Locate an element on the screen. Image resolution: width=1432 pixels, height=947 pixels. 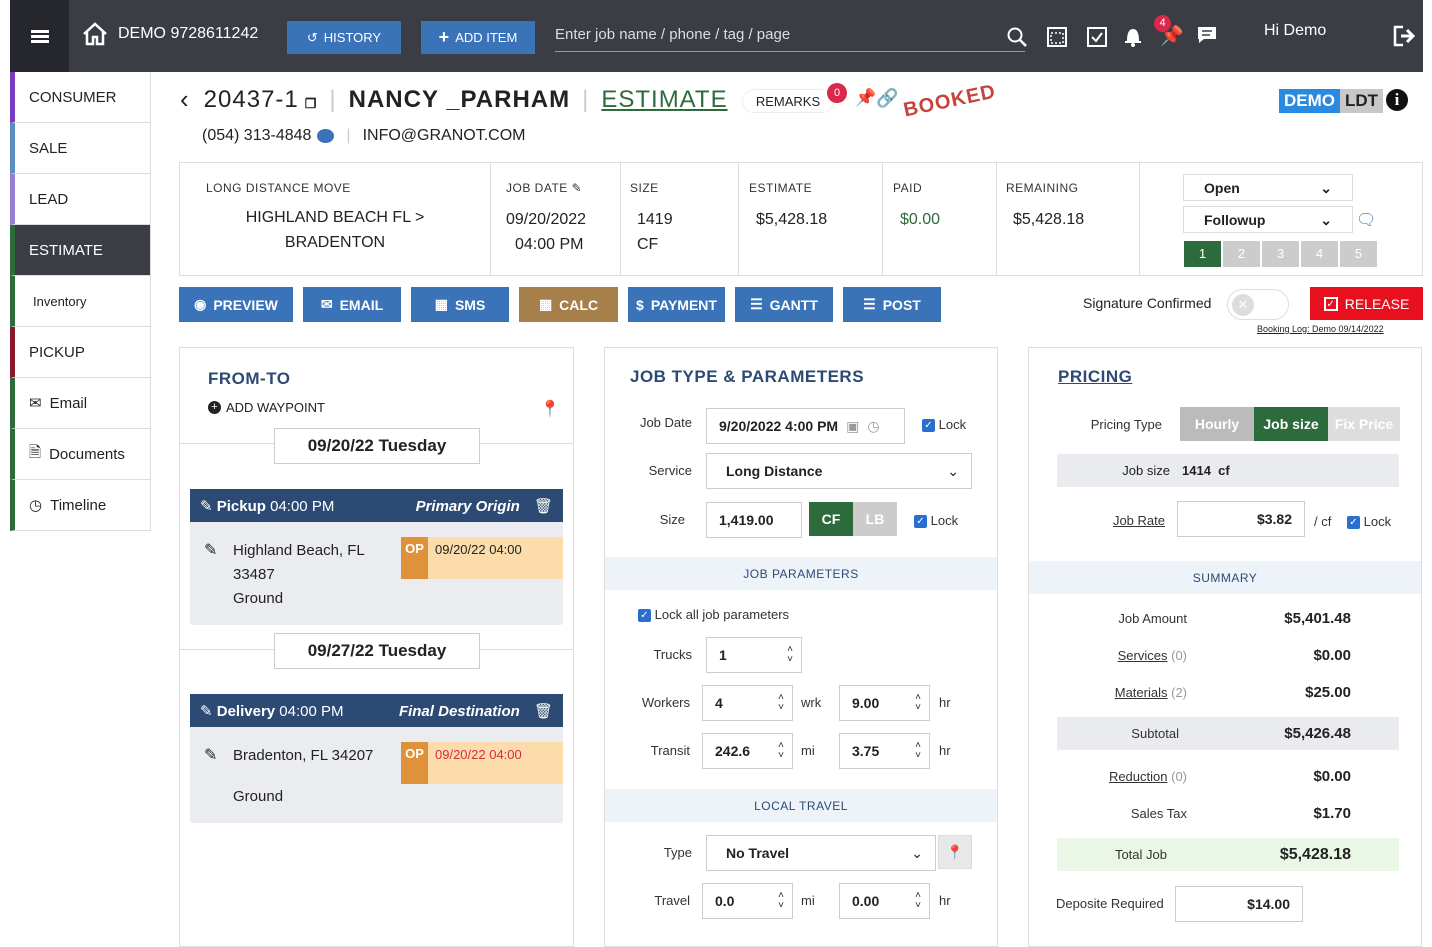
services-link: Services is located at coordinates (1143, 655).